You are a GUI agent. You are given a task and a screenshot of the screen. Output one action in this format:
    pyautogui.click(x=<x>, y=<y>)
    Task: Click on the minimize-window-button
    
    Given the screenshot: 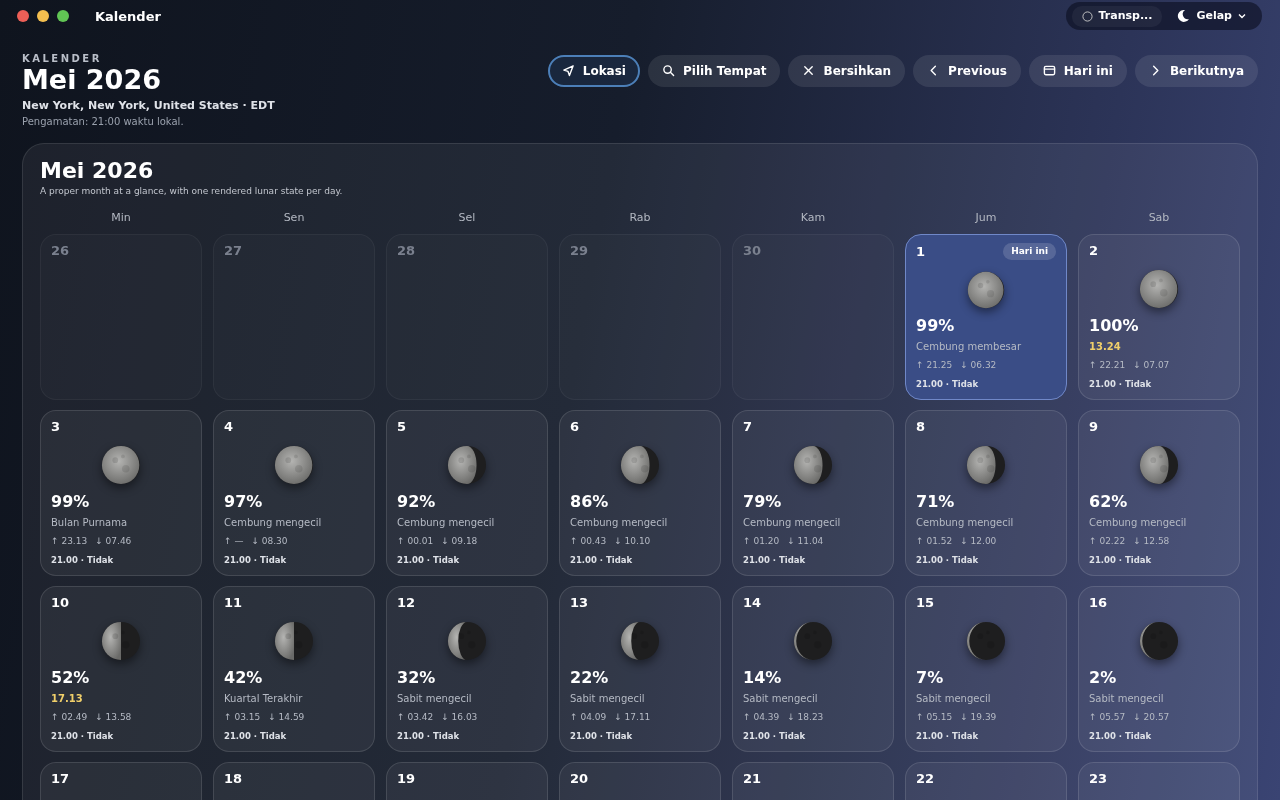 What is the action you would take?
    pyautogui.click(x=43, y=16)
    